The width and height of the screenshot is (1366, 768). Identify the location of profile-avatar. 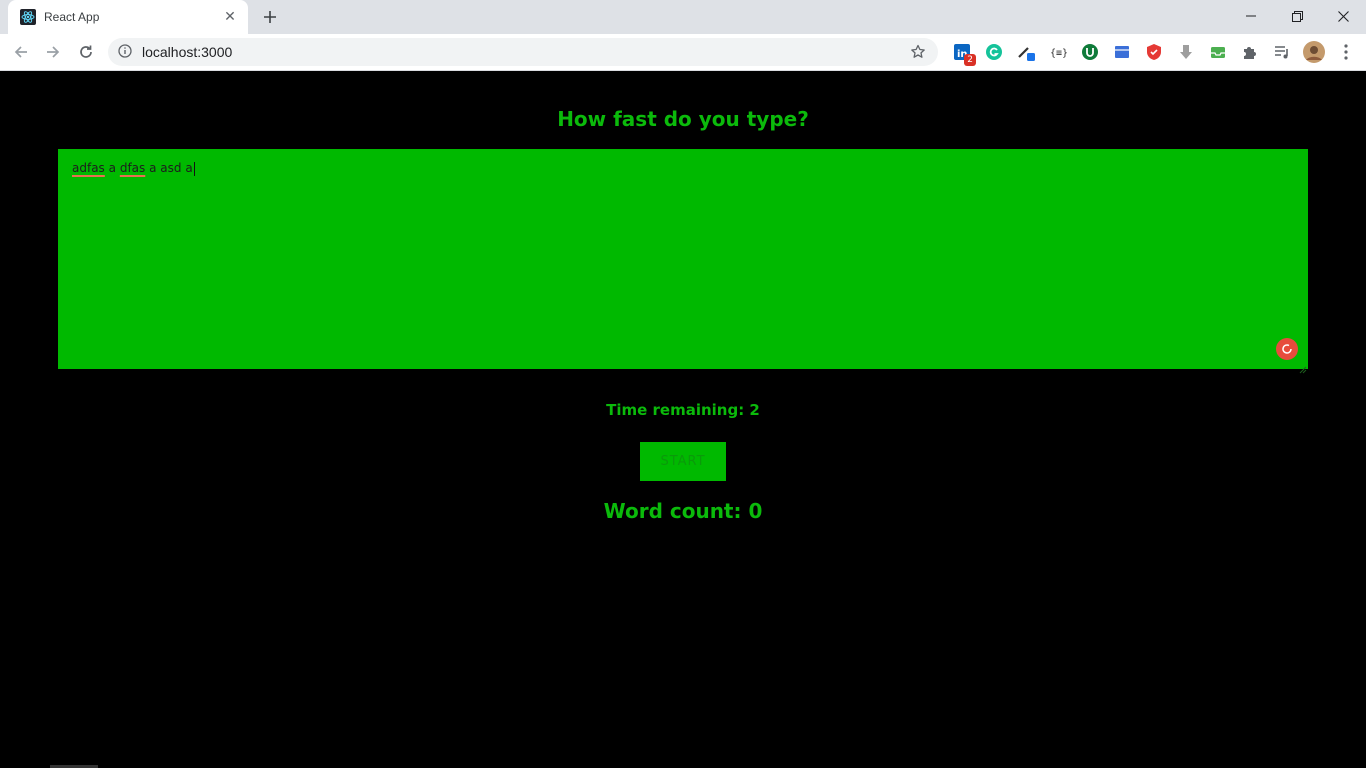
(1314, 52).